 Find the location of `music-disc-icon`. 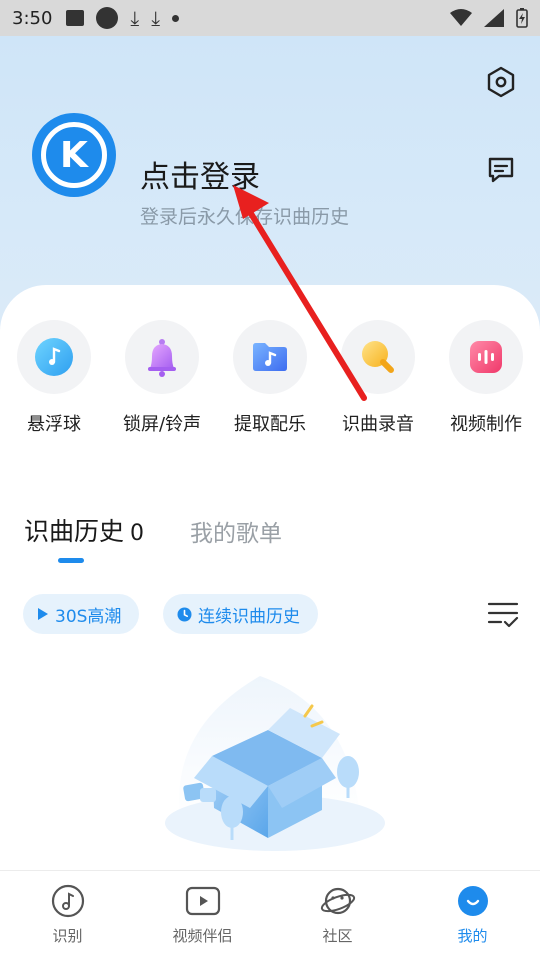

music-disc-icon is located at coordinates (68, 901).